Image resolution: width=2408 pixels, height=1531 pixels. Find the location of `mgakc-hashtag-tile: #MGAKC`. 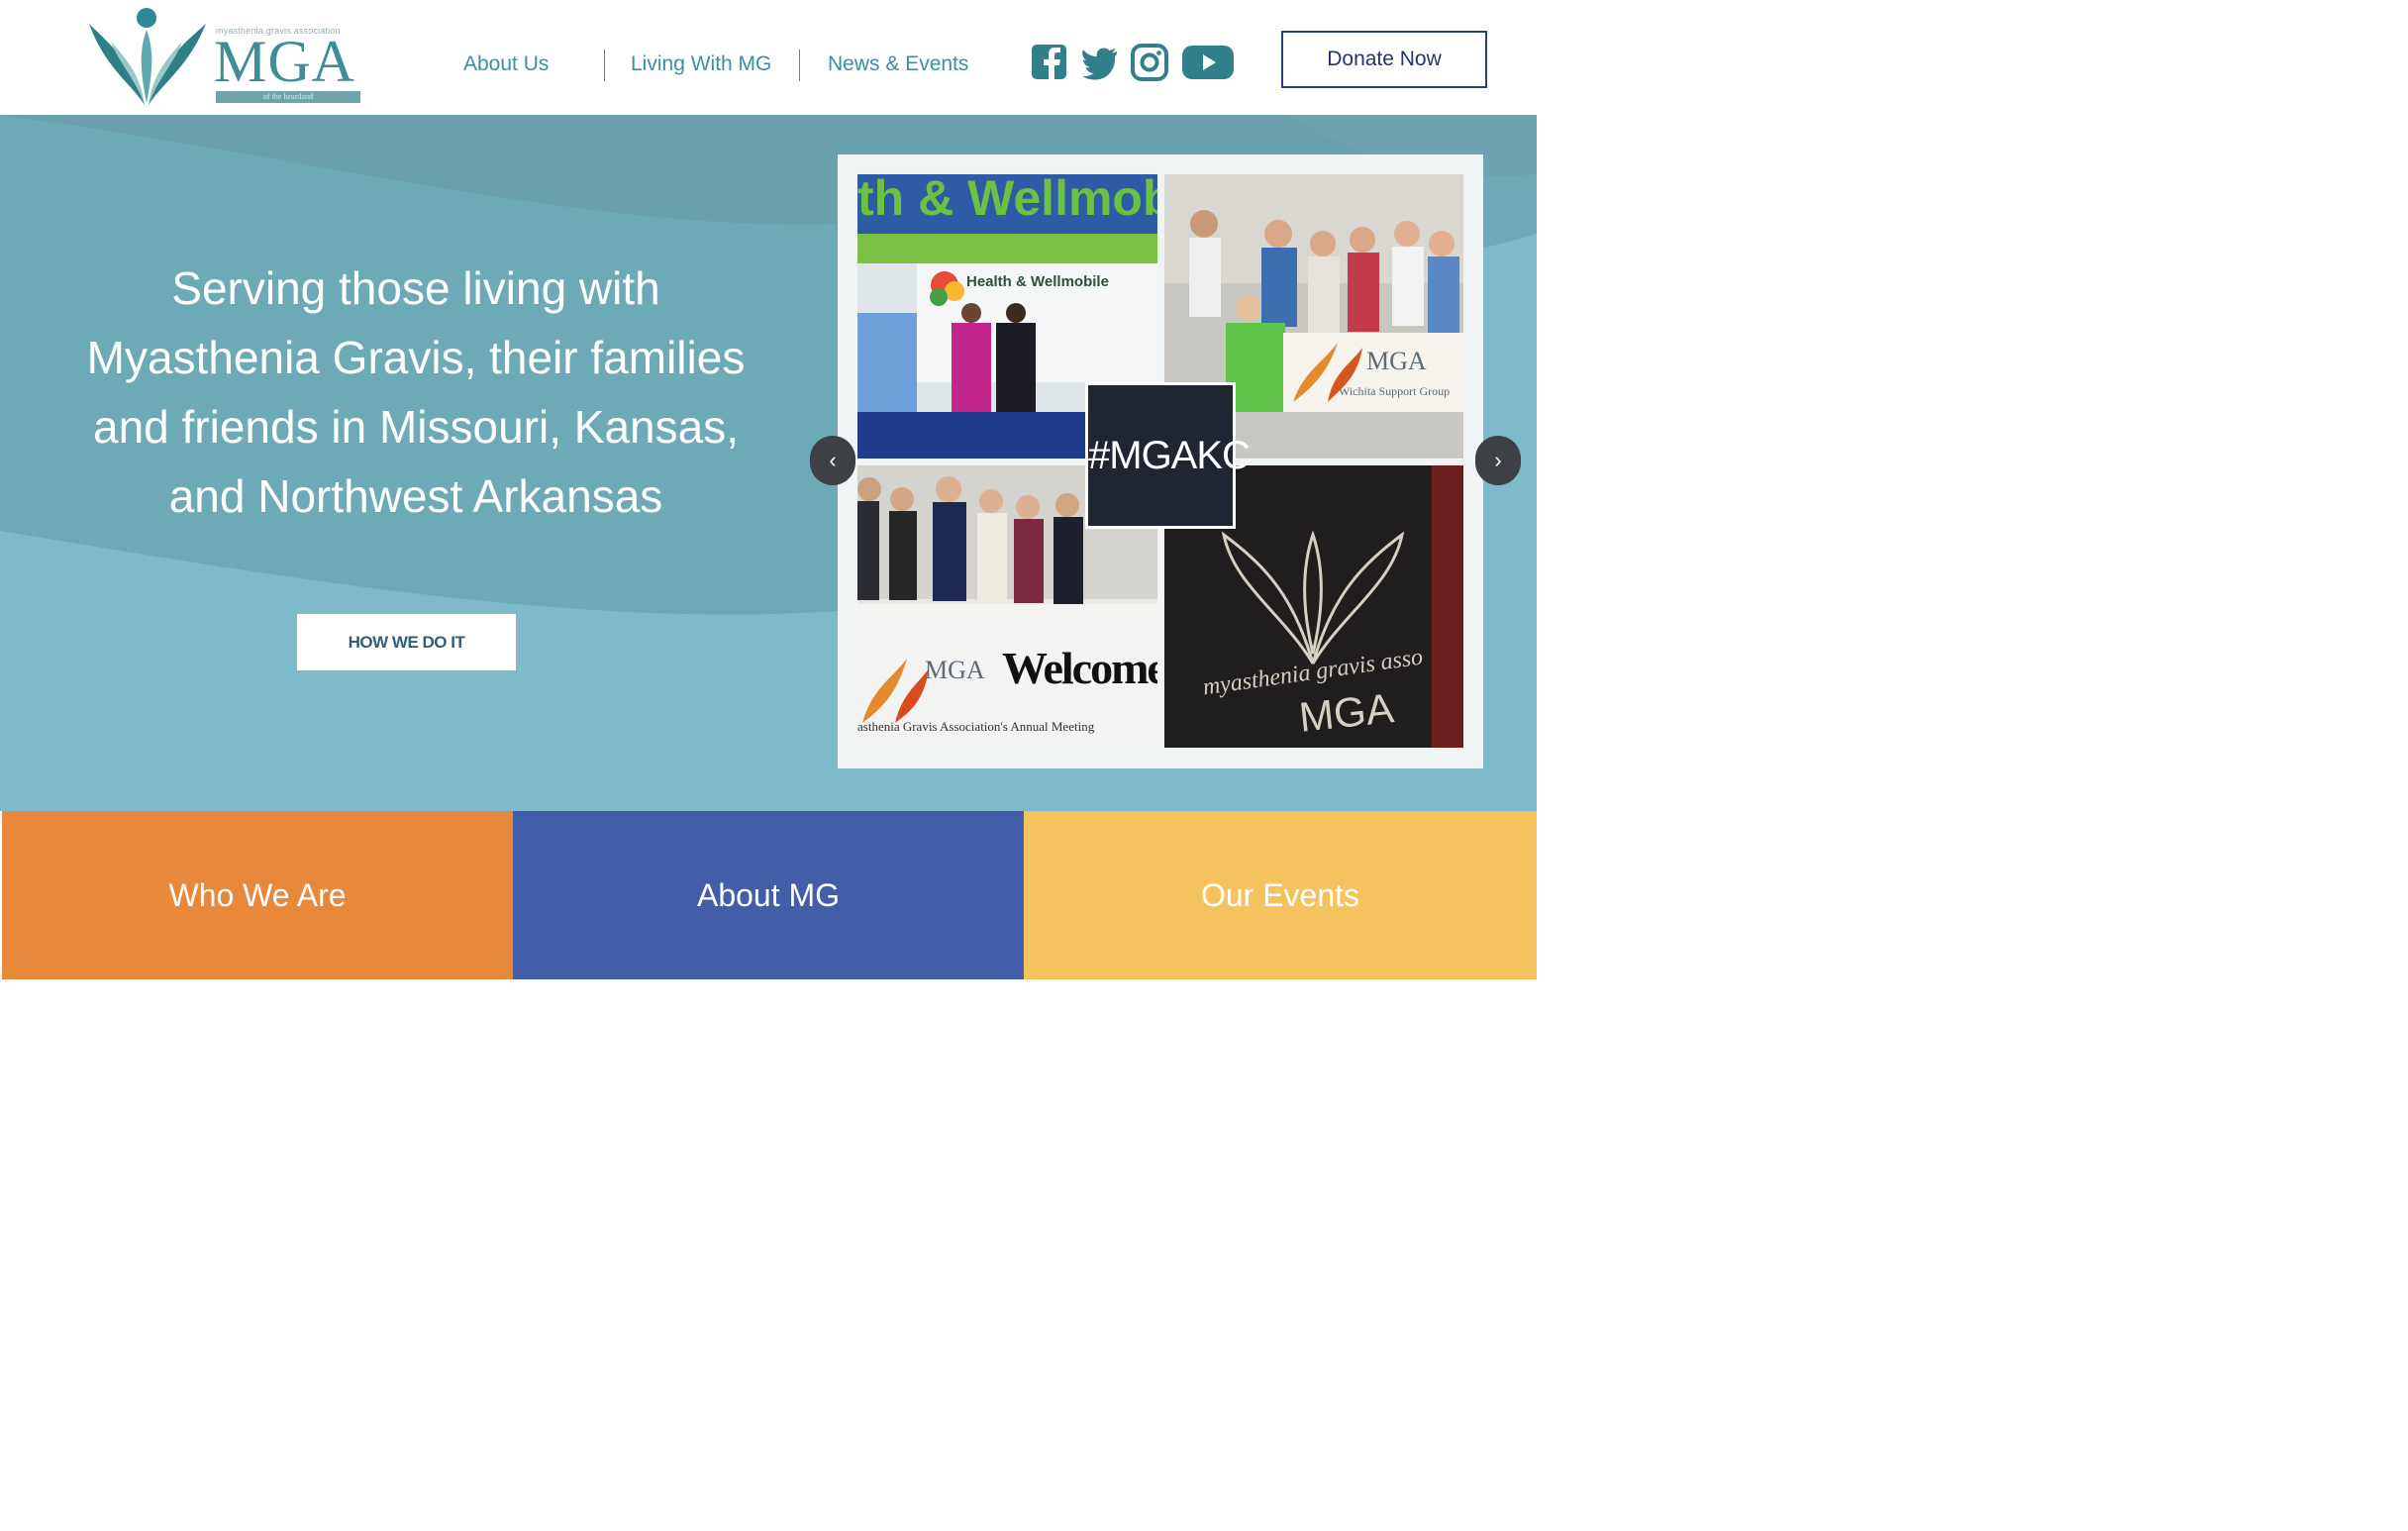

mgakc-hashtag-tile: #MGAKC is located at coordinates (1168, 455).